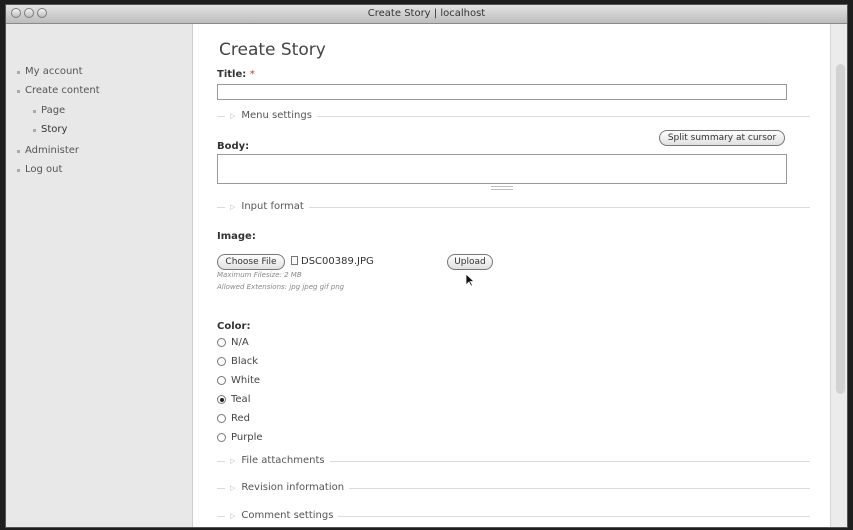 The image size is (853, 530). Describe the element at coordinates (840, 229) in the screenshot. I see `scrollbar-thumb` at that location.